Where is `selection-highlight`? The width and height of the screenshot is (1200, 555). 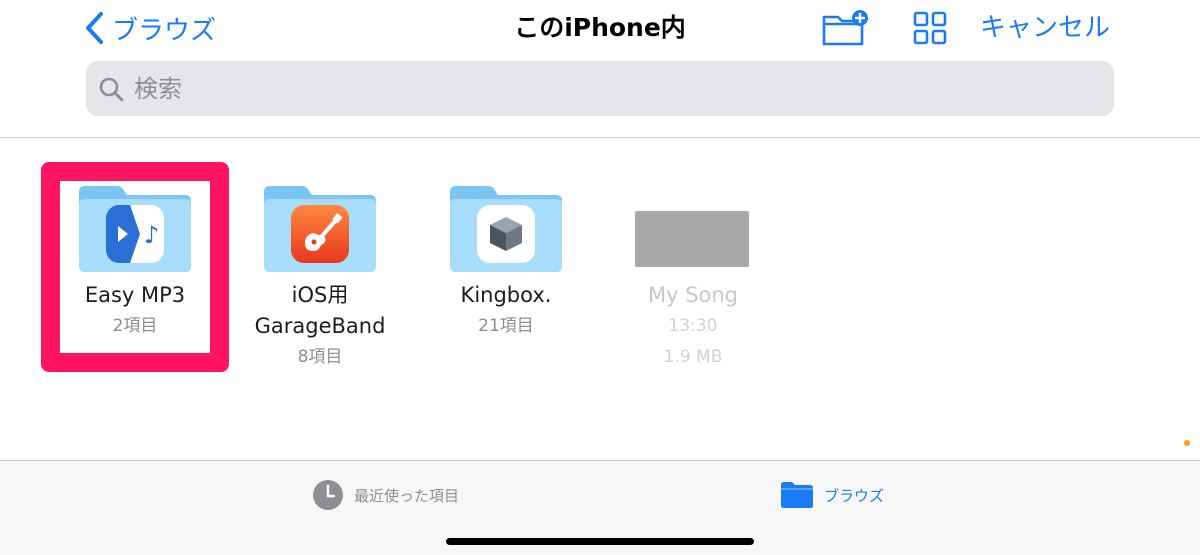
selection-highlight is located at coordinates (135, 267).